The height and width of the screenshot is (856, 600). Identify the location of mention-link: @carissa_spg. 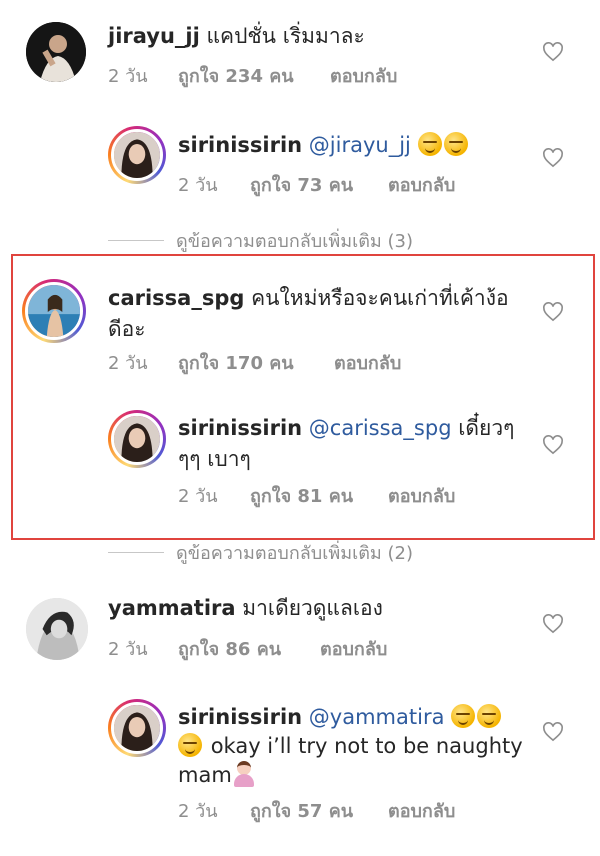
(380, 428).